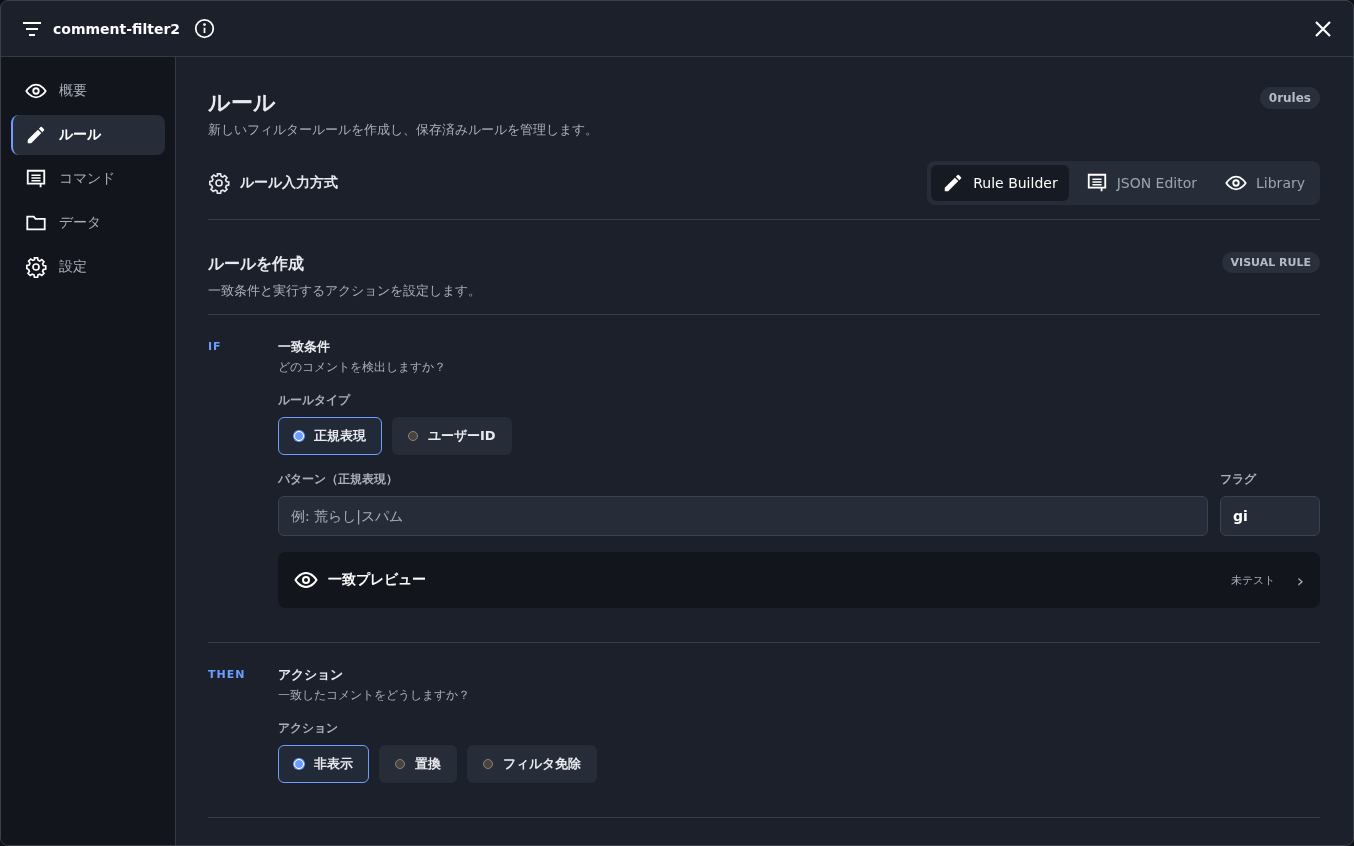  I want to click on rule-type-badge: VISUAL RULE, so click(1270, 262).